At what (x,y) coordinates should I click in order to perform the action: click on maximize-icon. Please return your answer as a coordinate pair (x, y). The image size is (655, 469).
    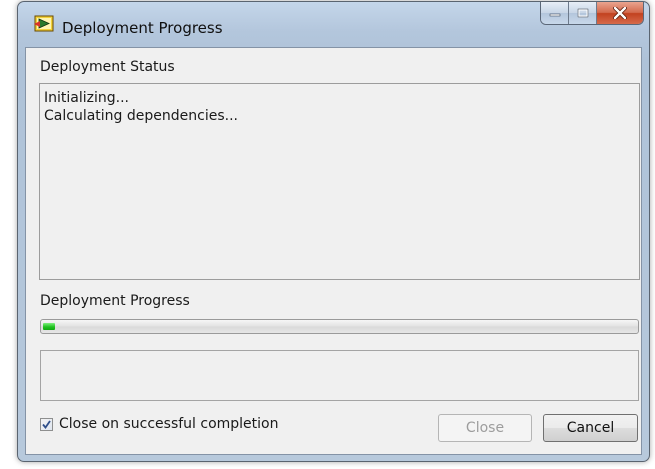
    Looking at the image, I should click on (582, 13).